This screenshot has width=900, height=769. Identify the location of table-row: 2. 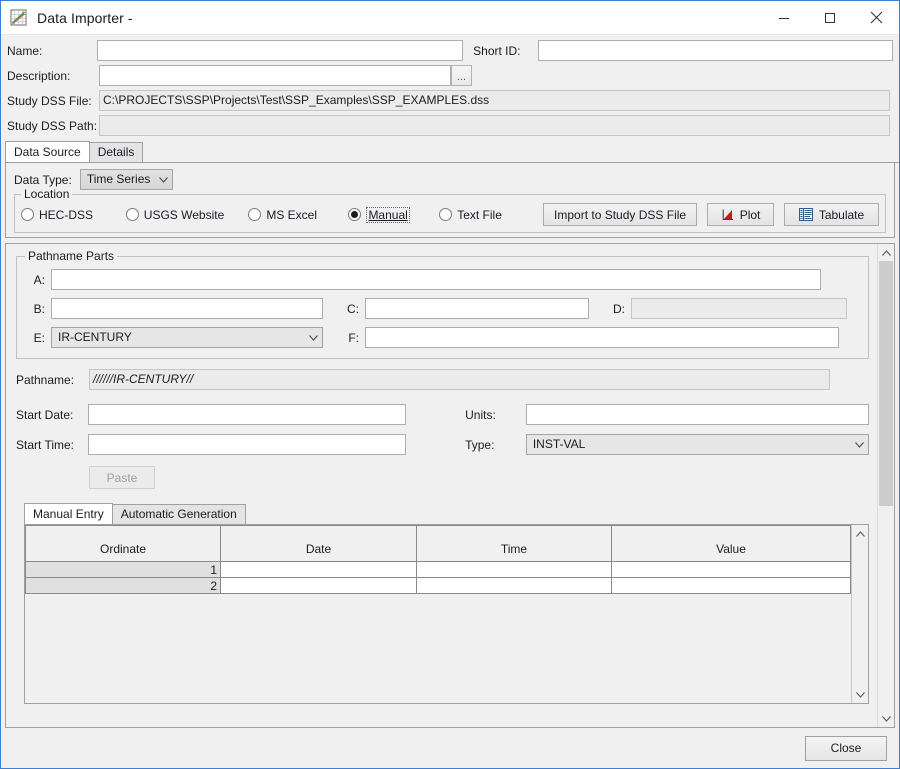
(438, 585).